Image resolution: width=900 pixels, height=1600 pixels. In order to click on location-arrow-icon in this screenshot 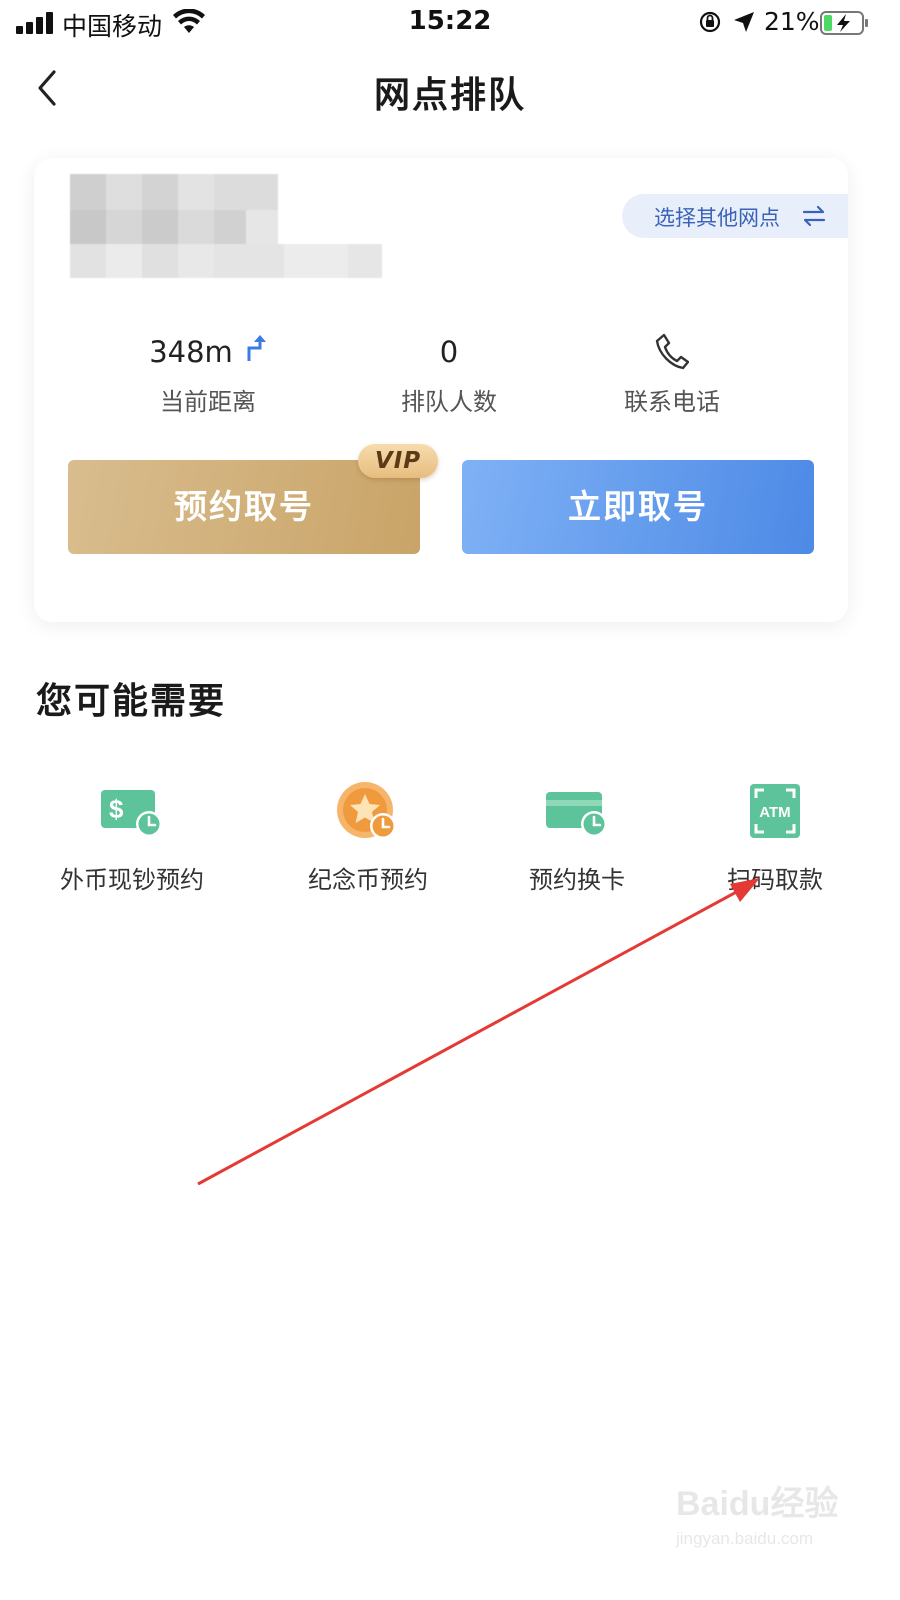, I will do `click(744, 22)`.